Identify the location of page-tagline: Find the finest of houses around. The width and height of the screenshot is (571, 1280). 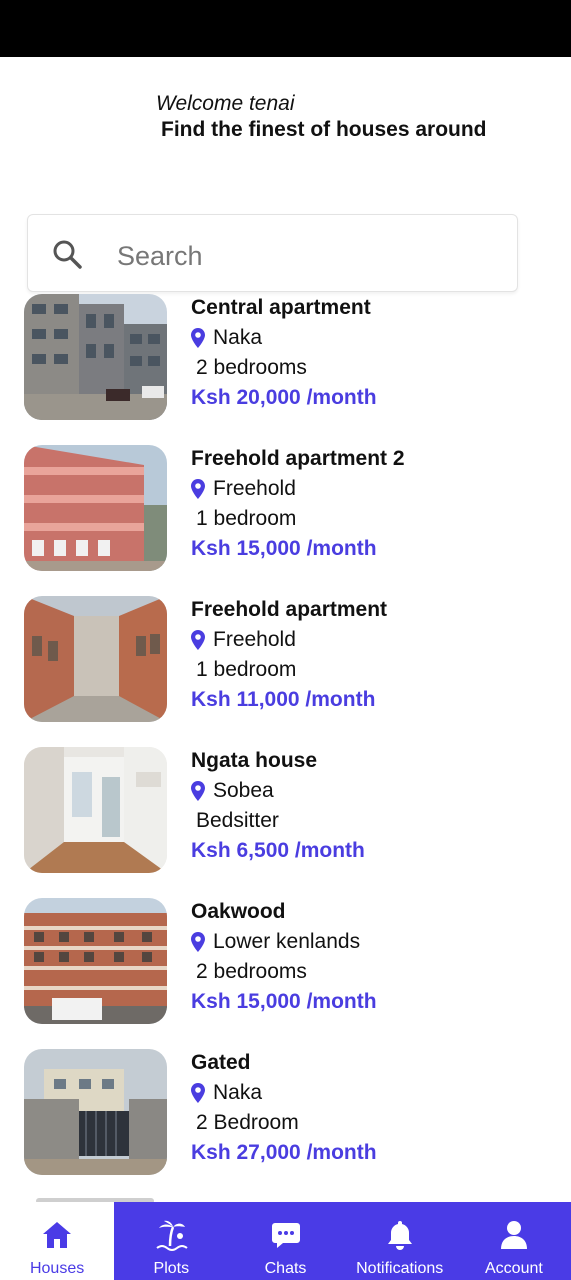
(324, 129).